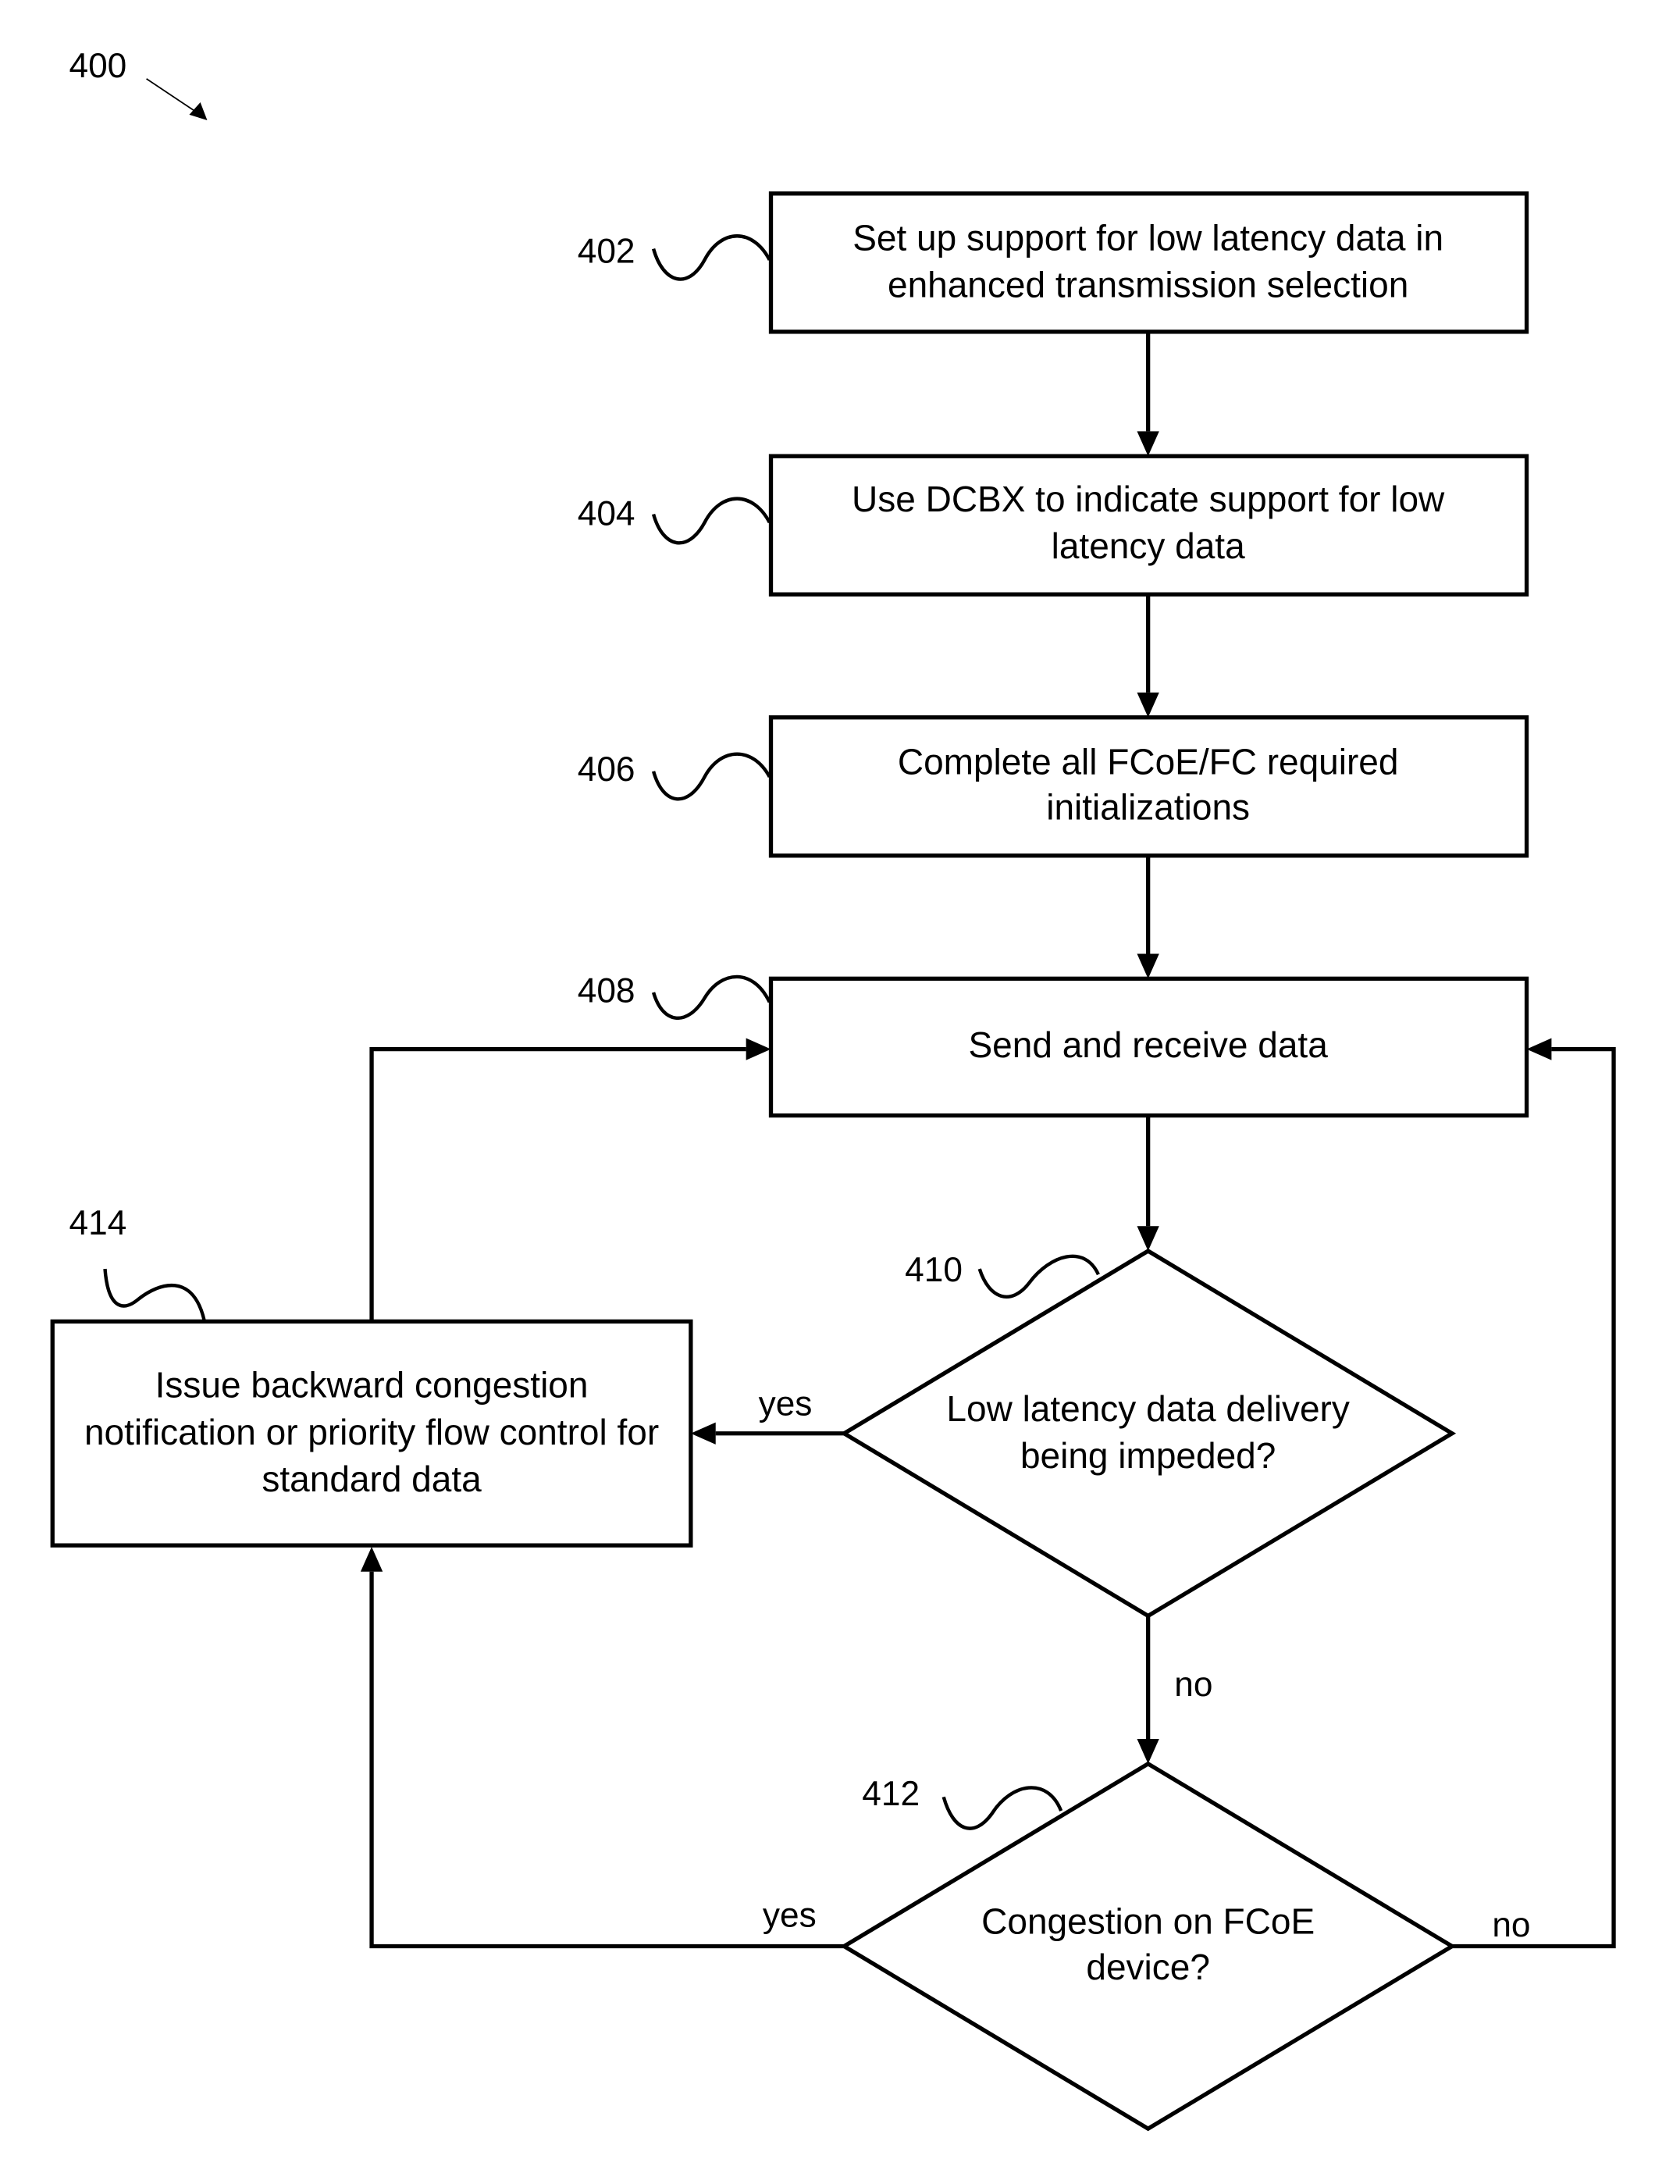  Describe the element at coordinates (1147, 1408) in the screenshot. I see `decision-410-line-1: Low latency data delivery` at that location.